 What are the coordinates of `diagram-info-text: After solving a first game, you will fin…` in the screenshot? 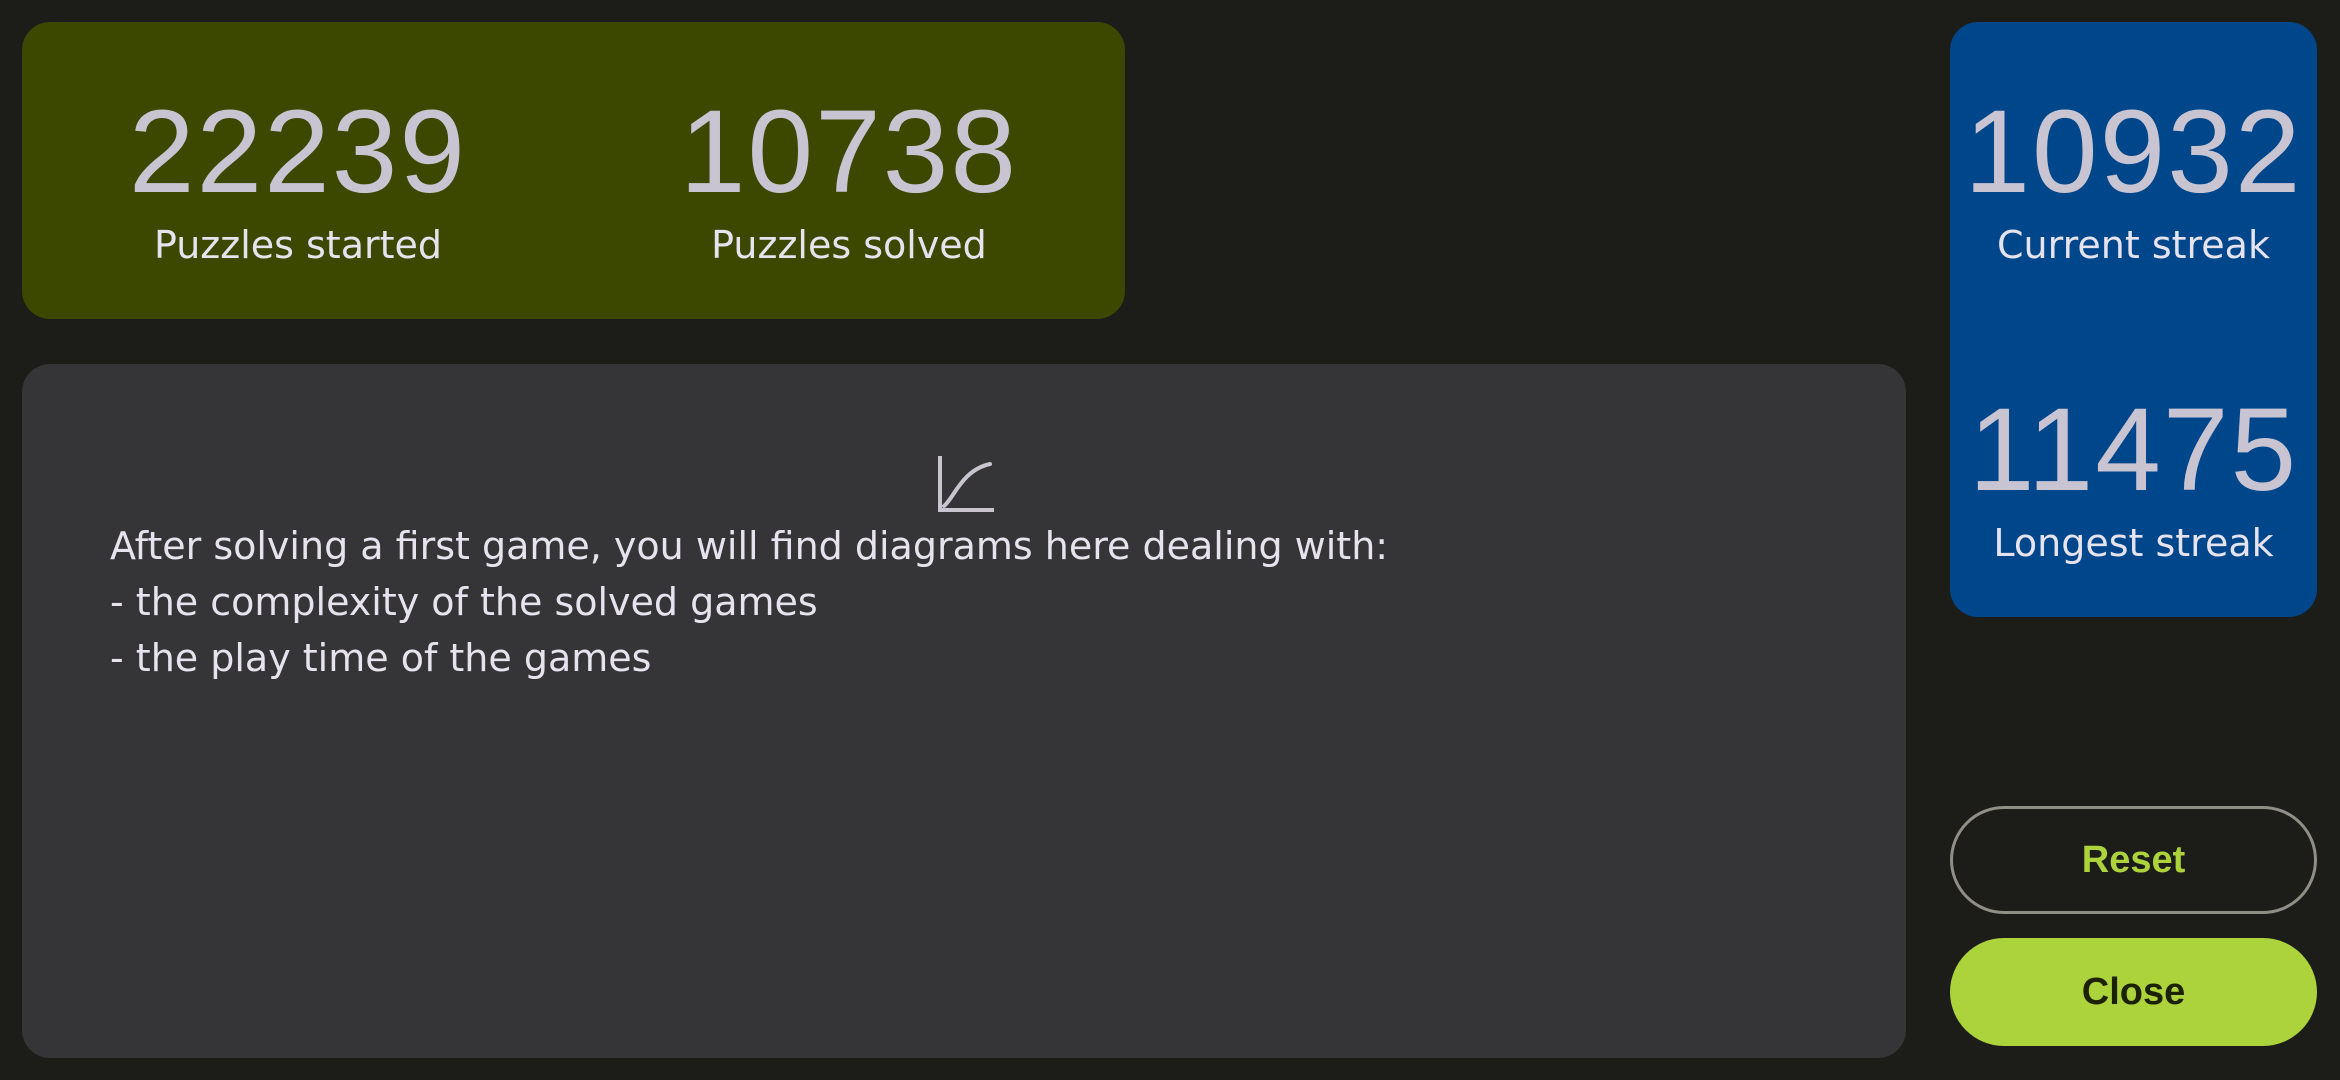 It's located at (960, 602).